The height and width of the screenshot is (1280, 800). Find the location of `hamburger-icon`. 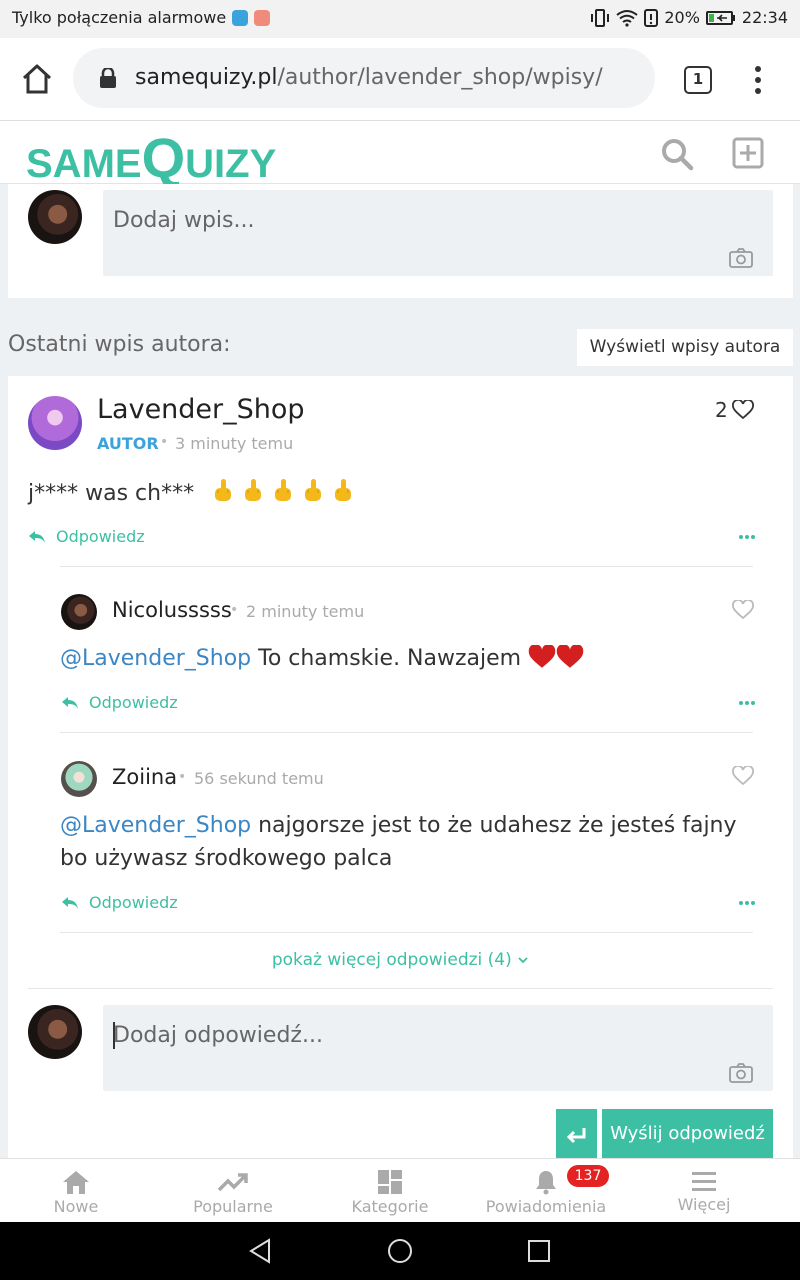

hamburger-icon is located at coordinates (704, 1181).